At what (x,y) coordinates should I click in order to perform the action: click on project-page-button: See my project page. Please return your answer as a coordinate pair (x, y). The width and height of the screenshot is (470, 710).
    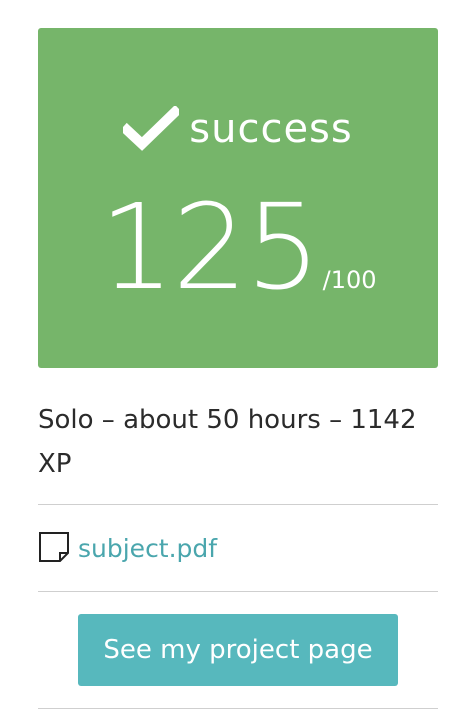
    Looking at the image, I should click on (238, 650).